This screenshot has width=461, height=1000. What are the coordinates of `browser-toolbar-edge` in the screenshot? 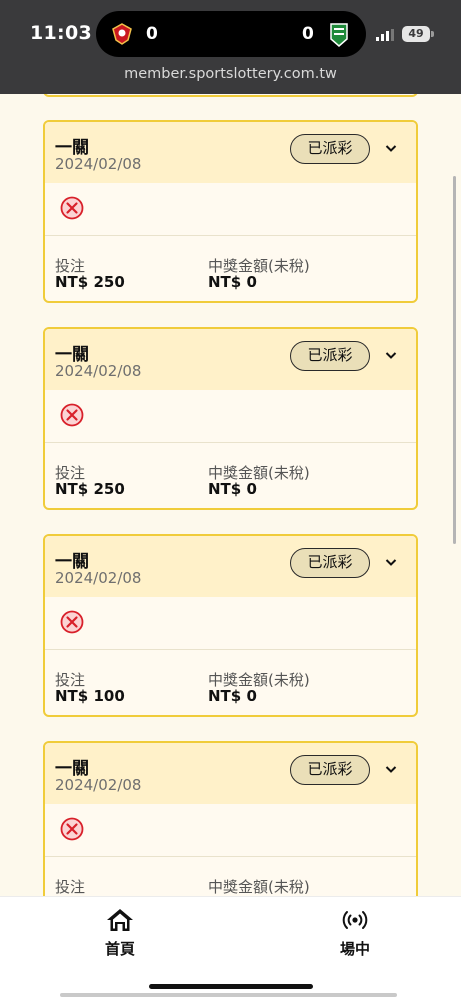 It's located at (228, 995).